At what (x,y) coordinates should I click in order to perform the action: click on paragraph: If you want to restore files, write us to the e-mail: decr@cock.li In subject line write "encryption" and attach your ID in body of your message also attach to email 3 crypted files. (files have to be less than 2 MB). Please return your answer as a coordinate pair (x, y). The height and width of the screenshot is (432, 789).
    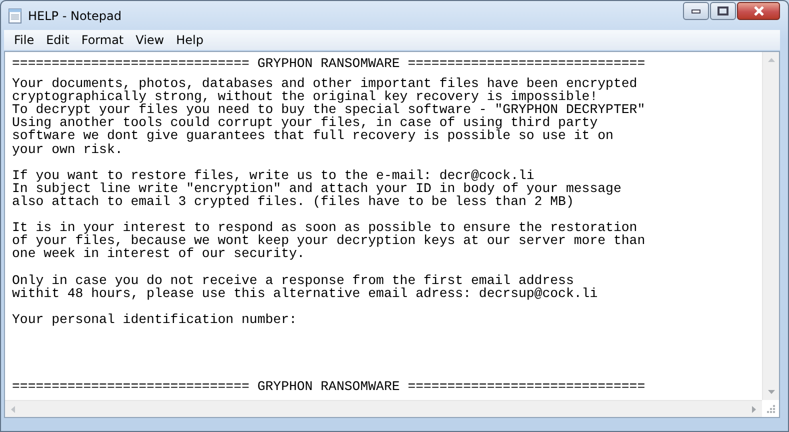
    Looking at the image, I should click on (317, 188).